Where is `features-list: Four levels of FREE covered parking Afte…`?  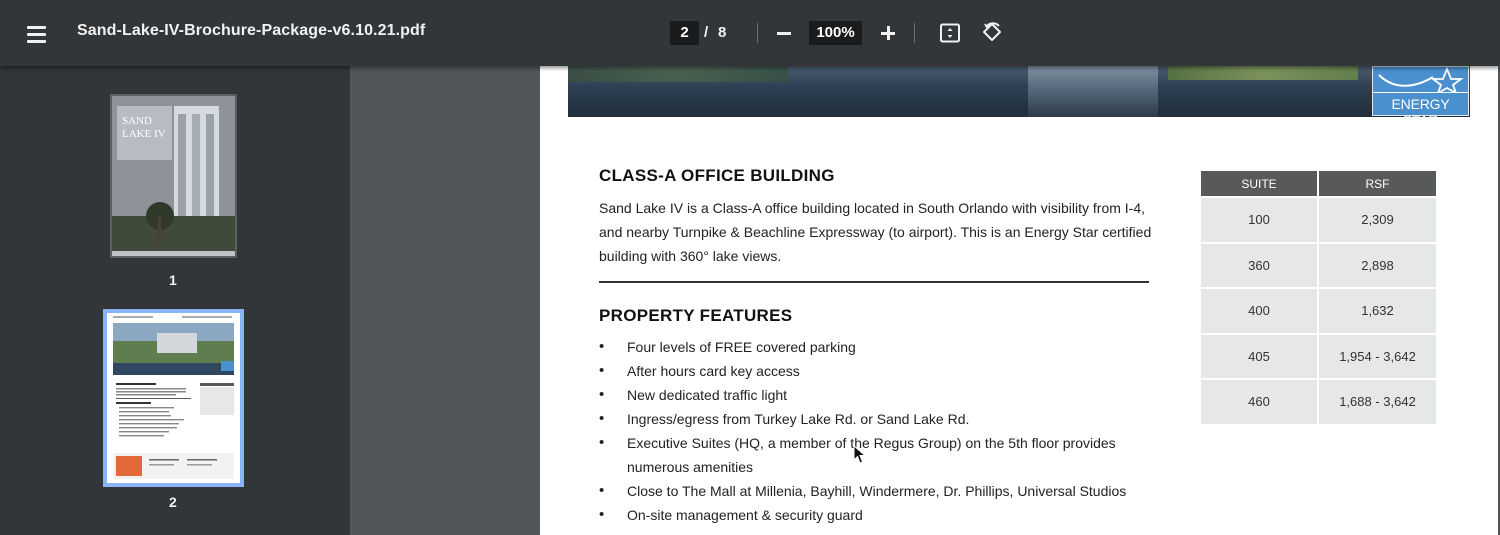
features-list: Four levels of FREE covered parking Afte… is located at coordinates (889, 431).